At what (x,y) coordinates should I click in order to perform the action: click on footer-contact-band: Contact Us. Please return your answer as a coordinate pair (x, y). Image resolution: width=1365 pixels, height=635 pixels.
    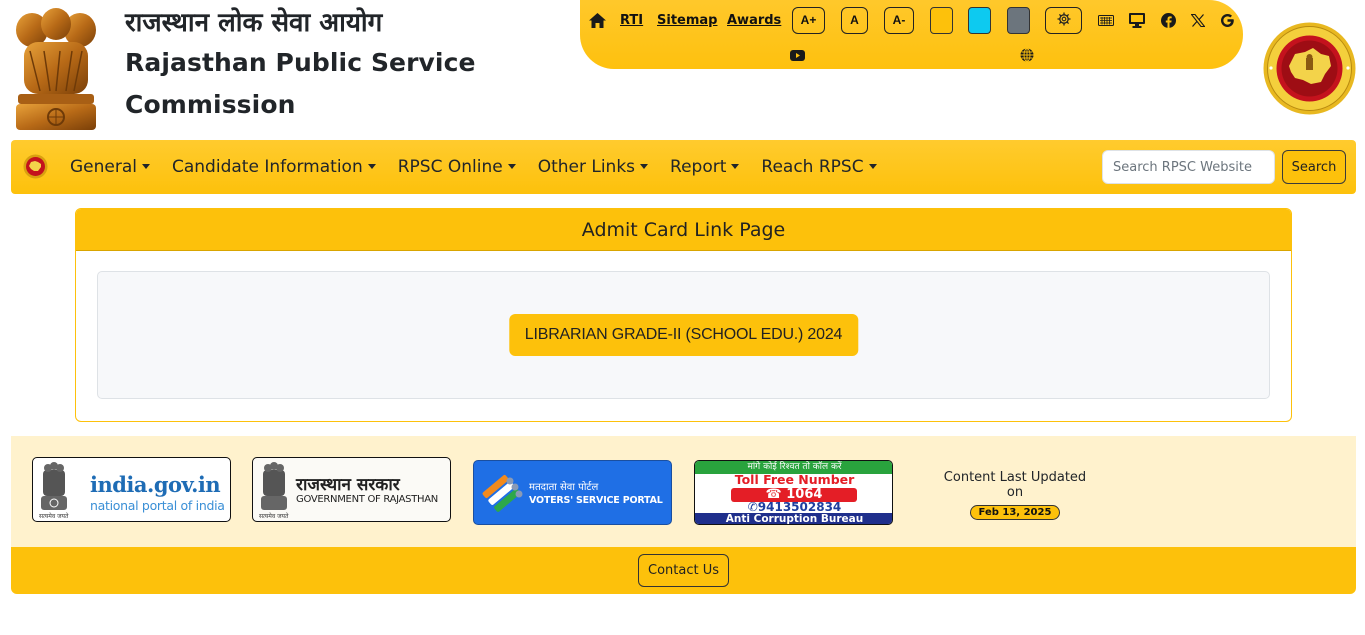
    Looking at the image, I should click on (683, 570).